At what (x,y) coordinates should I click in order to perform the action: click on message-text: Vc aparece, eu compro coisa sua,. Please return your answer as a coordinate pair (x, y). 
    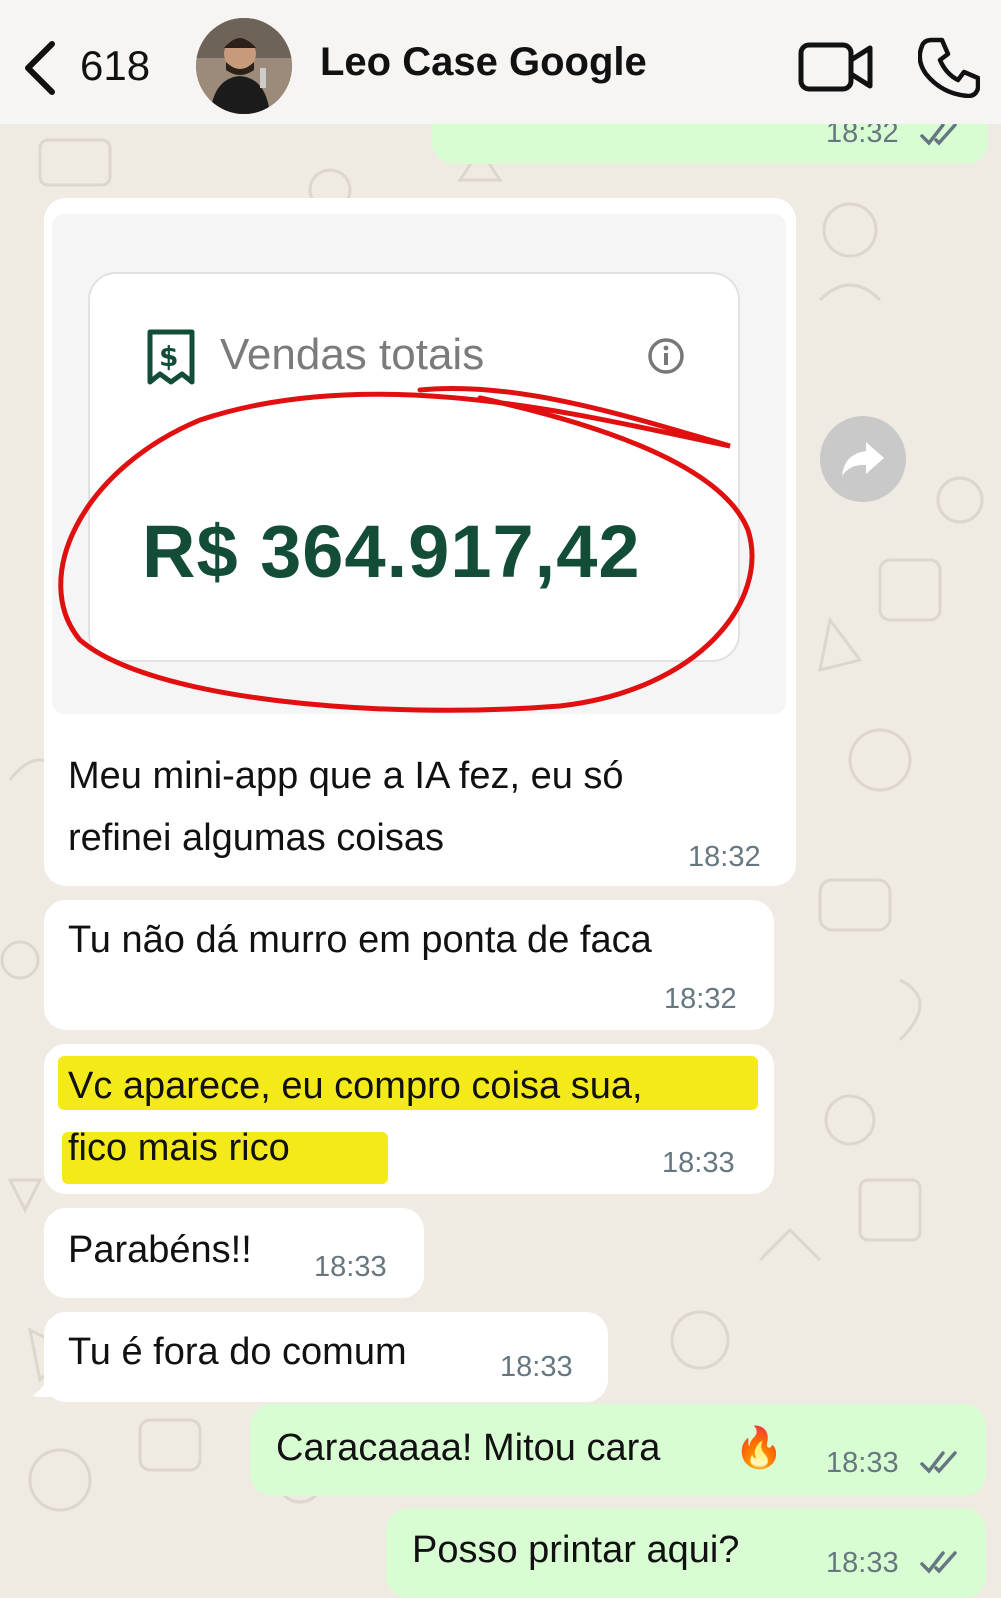
    Looking at the image, I should click on (355, 1086).